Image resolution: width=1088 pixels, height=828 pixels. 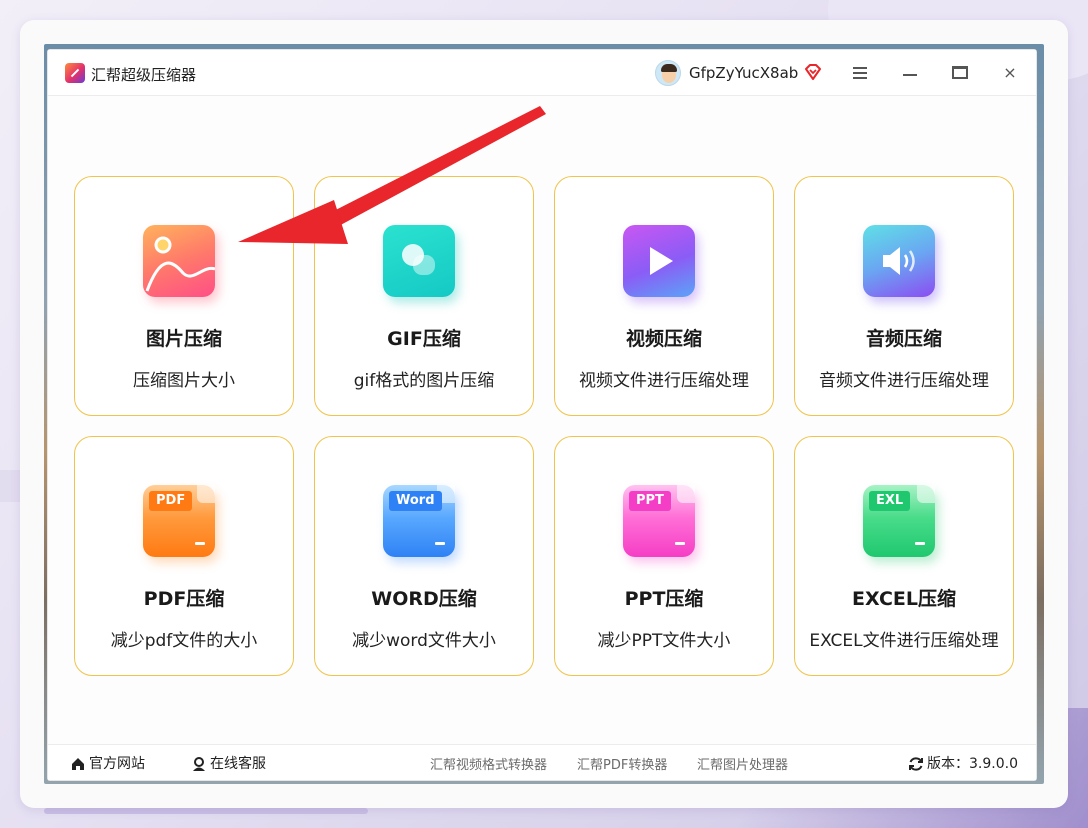 What do you see at coordinates (424, 339) in the screenshot?
I see `card-title: GIF压缩` at bounding box center [424, 339].